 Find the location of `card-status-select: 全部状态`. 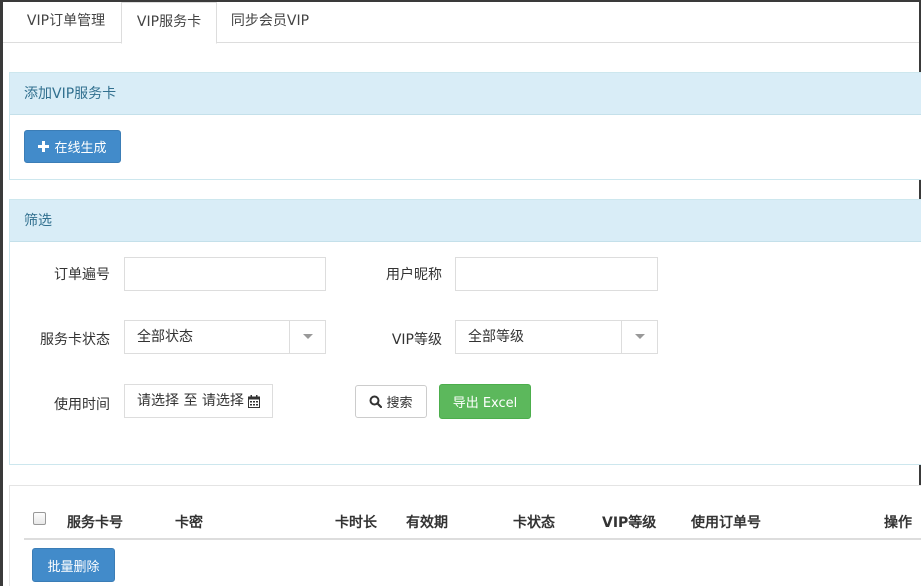

card-status-select: 全部状态 is located at coordinates (225, 337).